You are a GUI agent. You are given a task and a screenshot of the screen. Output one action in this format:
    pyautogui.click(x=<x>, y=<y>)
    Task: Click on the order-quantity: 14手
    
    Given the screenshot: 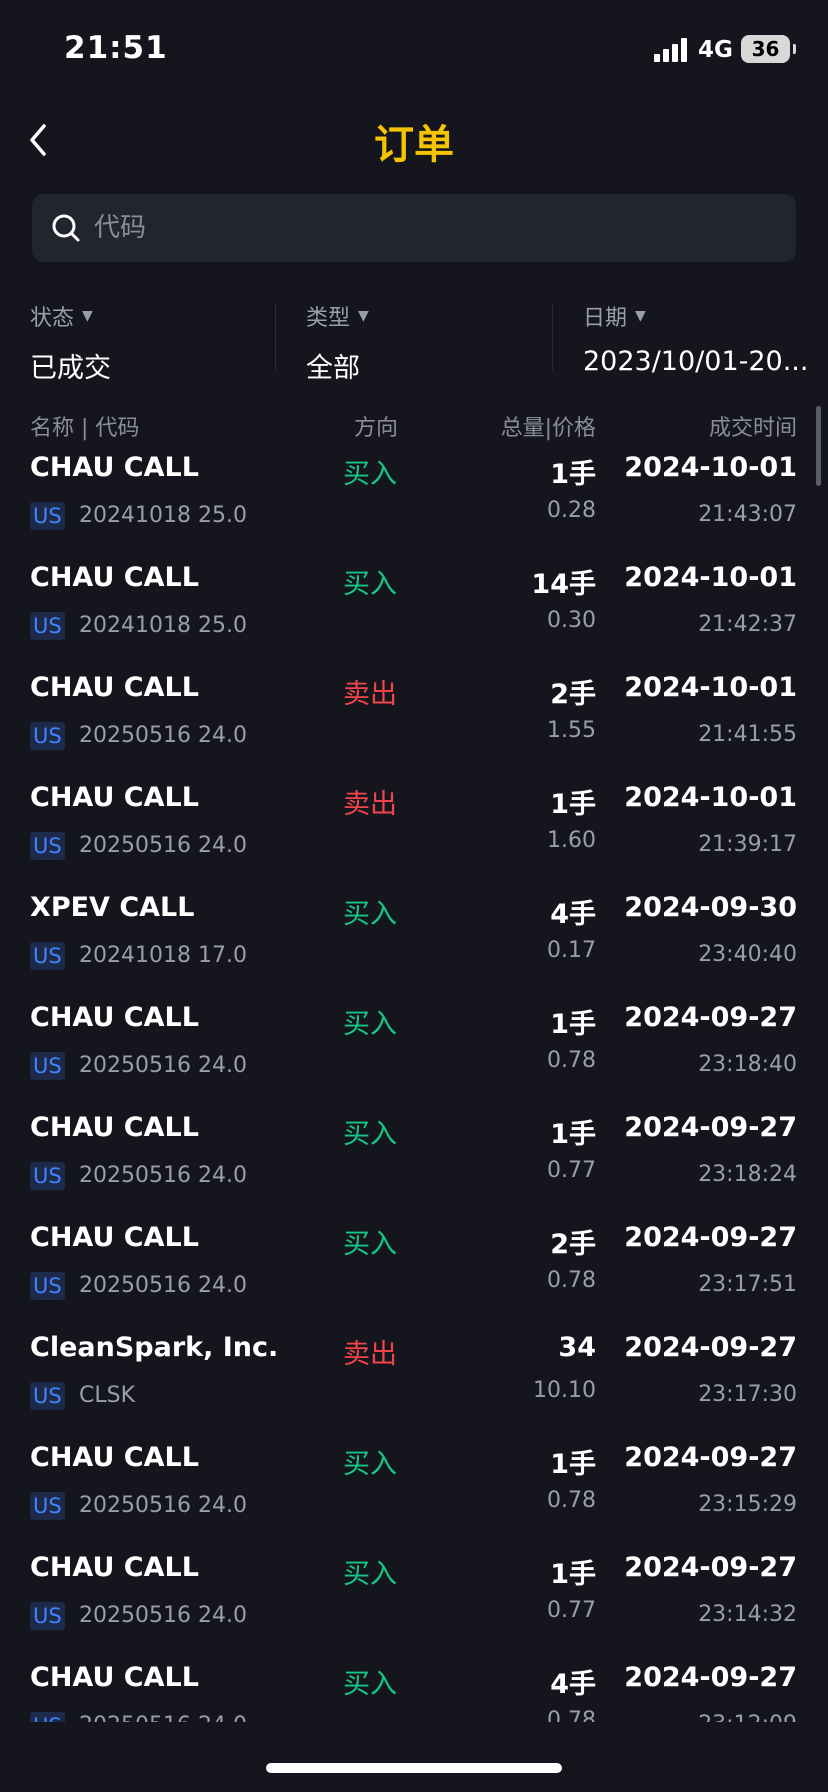 What is the action you would take?
    pyautogui.click(x=563, y=584)
    